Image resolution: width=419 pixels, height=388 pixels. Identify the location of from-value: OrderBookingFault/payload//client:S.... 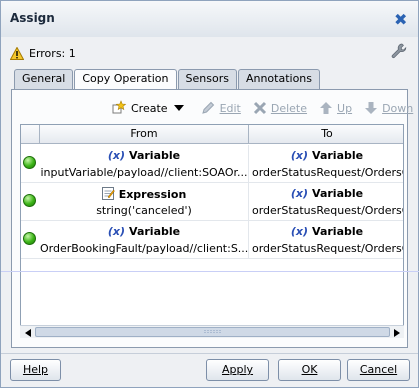
(144, 248).